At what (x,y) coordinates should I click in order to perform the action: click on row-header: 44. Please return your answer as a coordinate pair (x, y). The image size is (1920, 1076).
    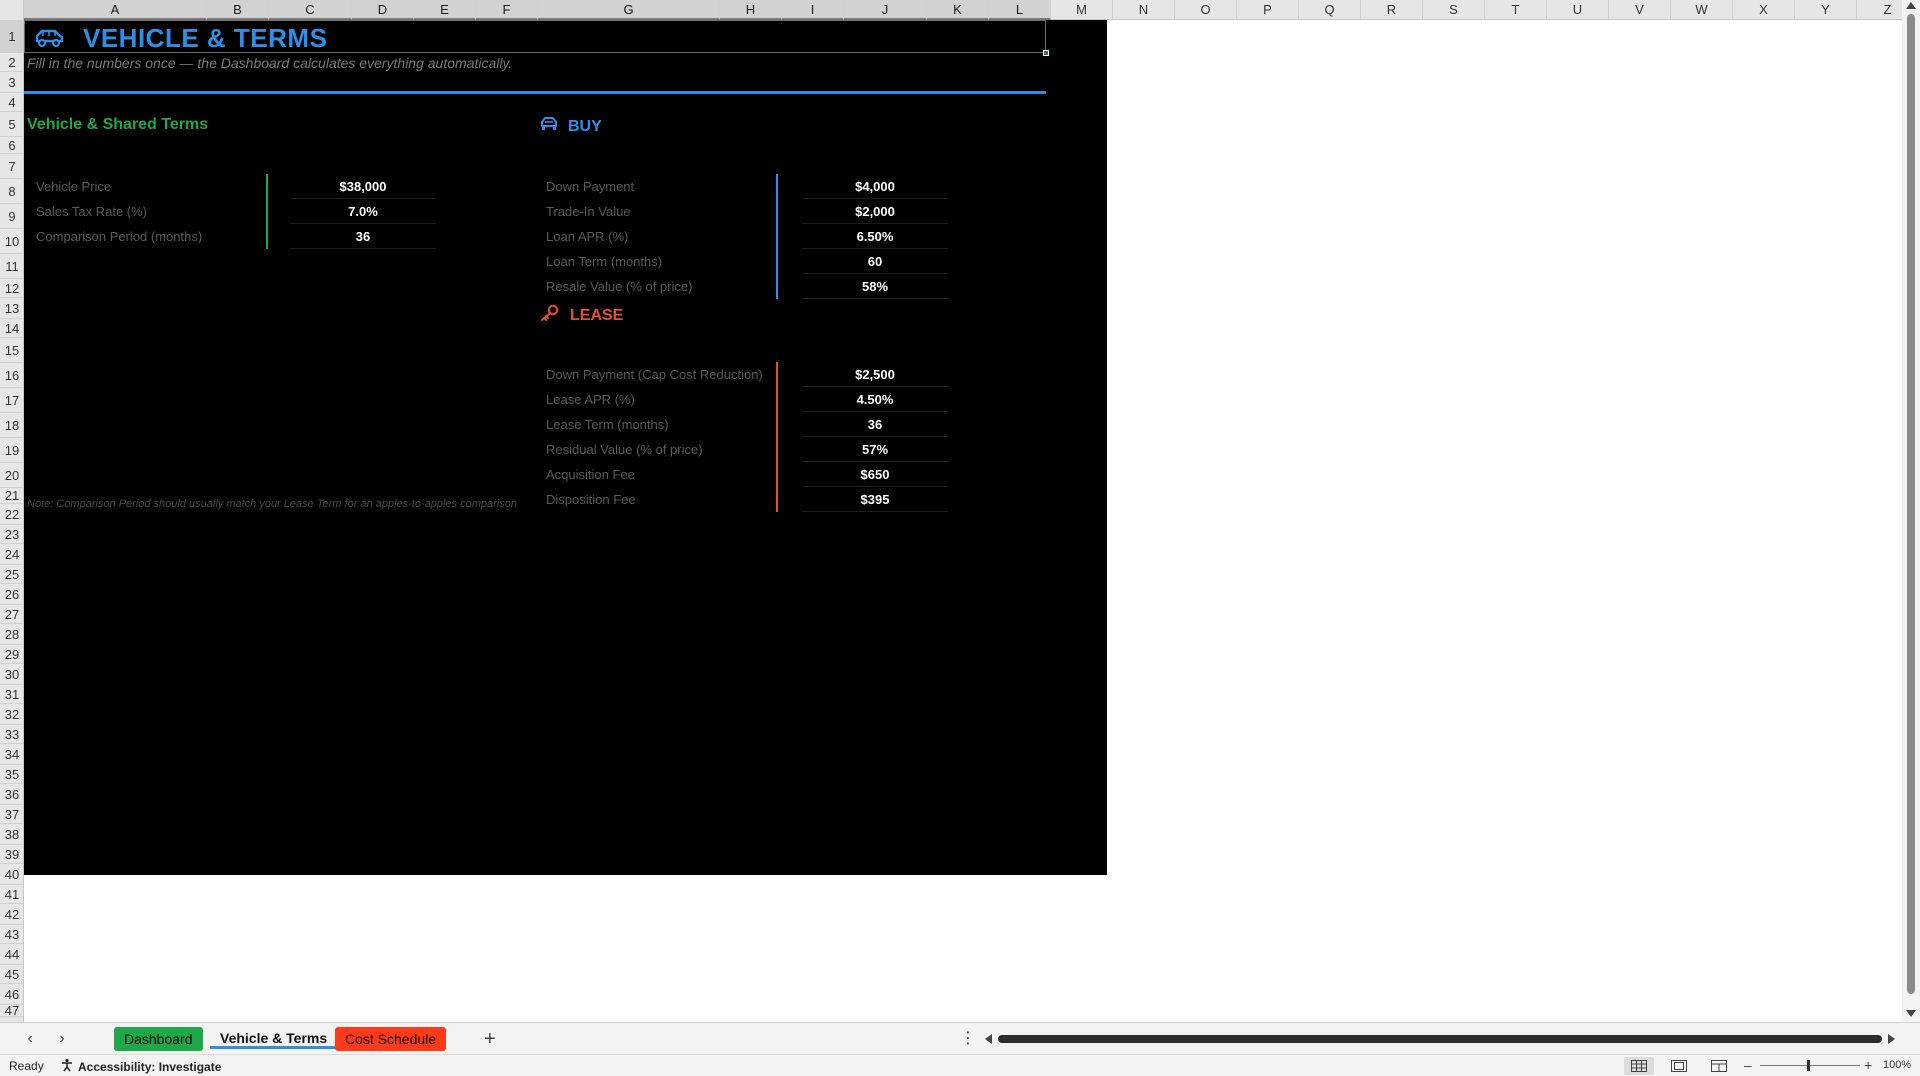
    Looking at the image, I should click on (11, 954).